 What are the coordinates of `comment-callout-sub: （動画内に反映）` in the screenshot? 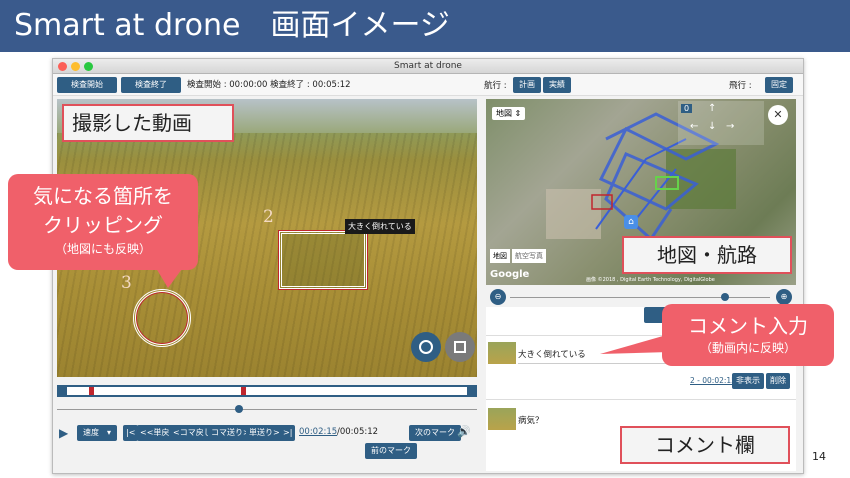 It's located at (747, 348).